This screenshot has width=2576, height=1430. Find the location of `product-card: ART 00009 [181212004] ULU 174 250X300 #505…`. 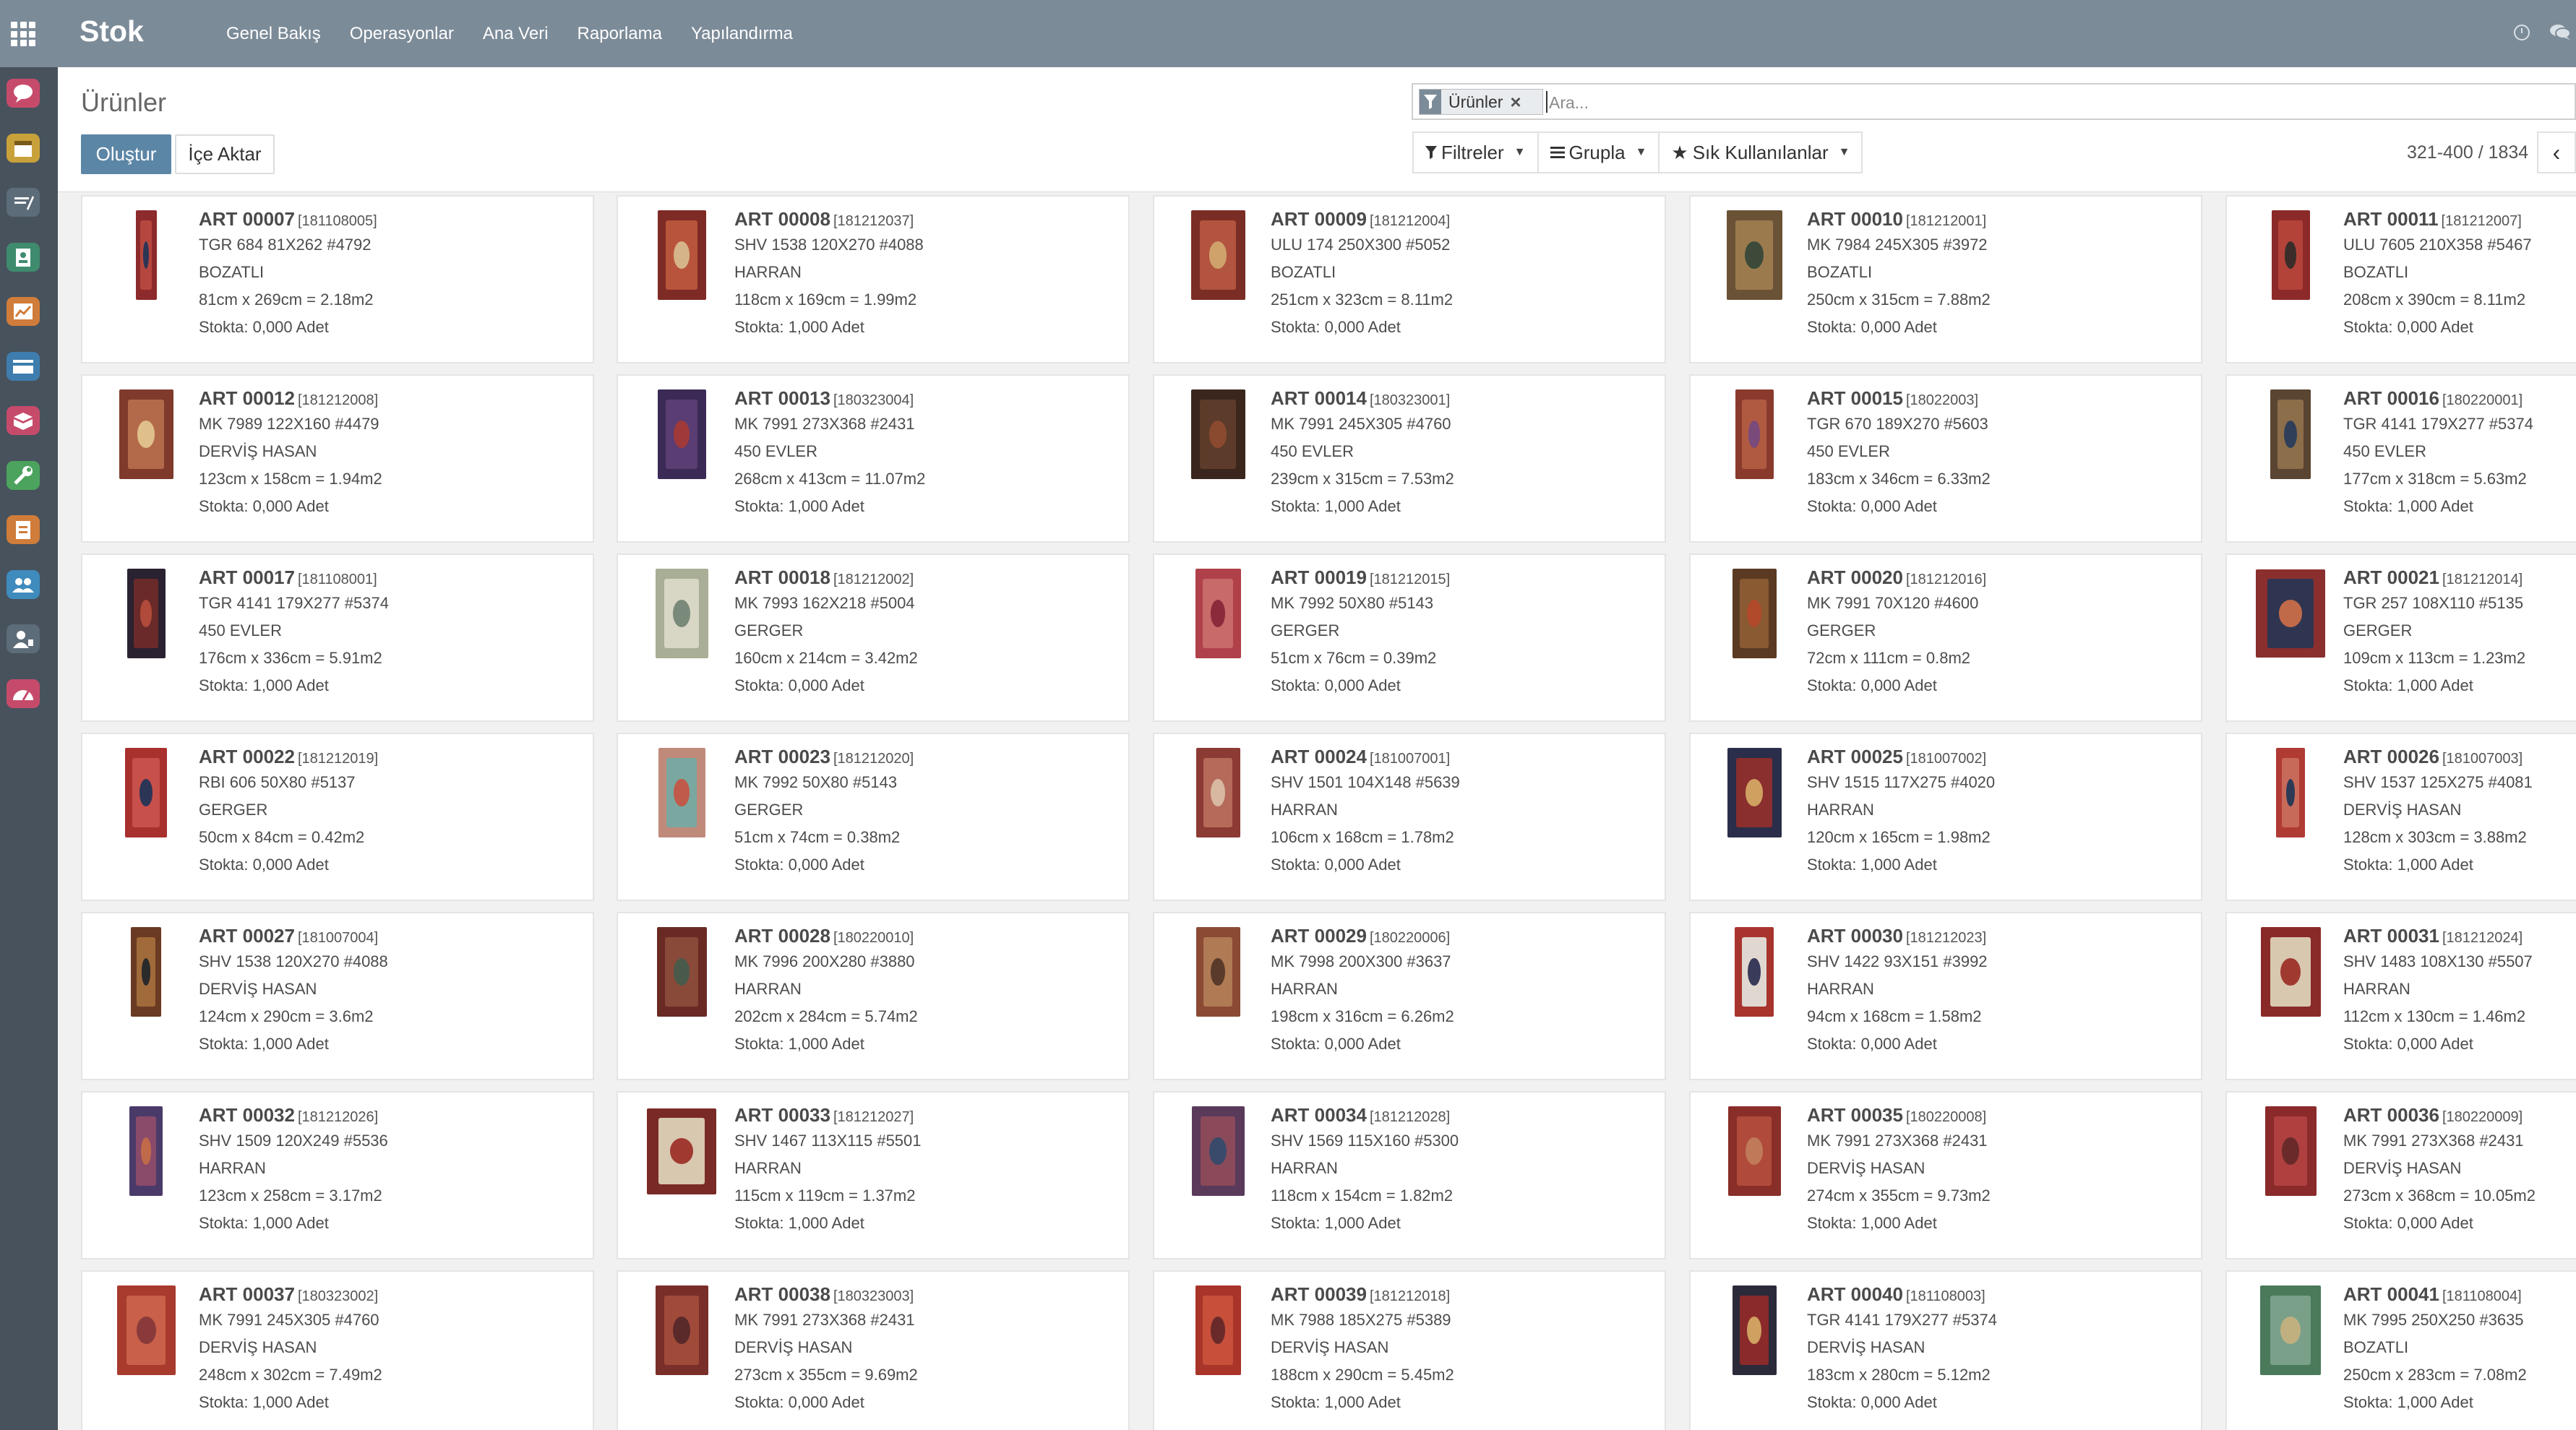

product-card: ART 00009 [181212004] ULU 174 250X300 #505… is located at coordinates (1410, 279).